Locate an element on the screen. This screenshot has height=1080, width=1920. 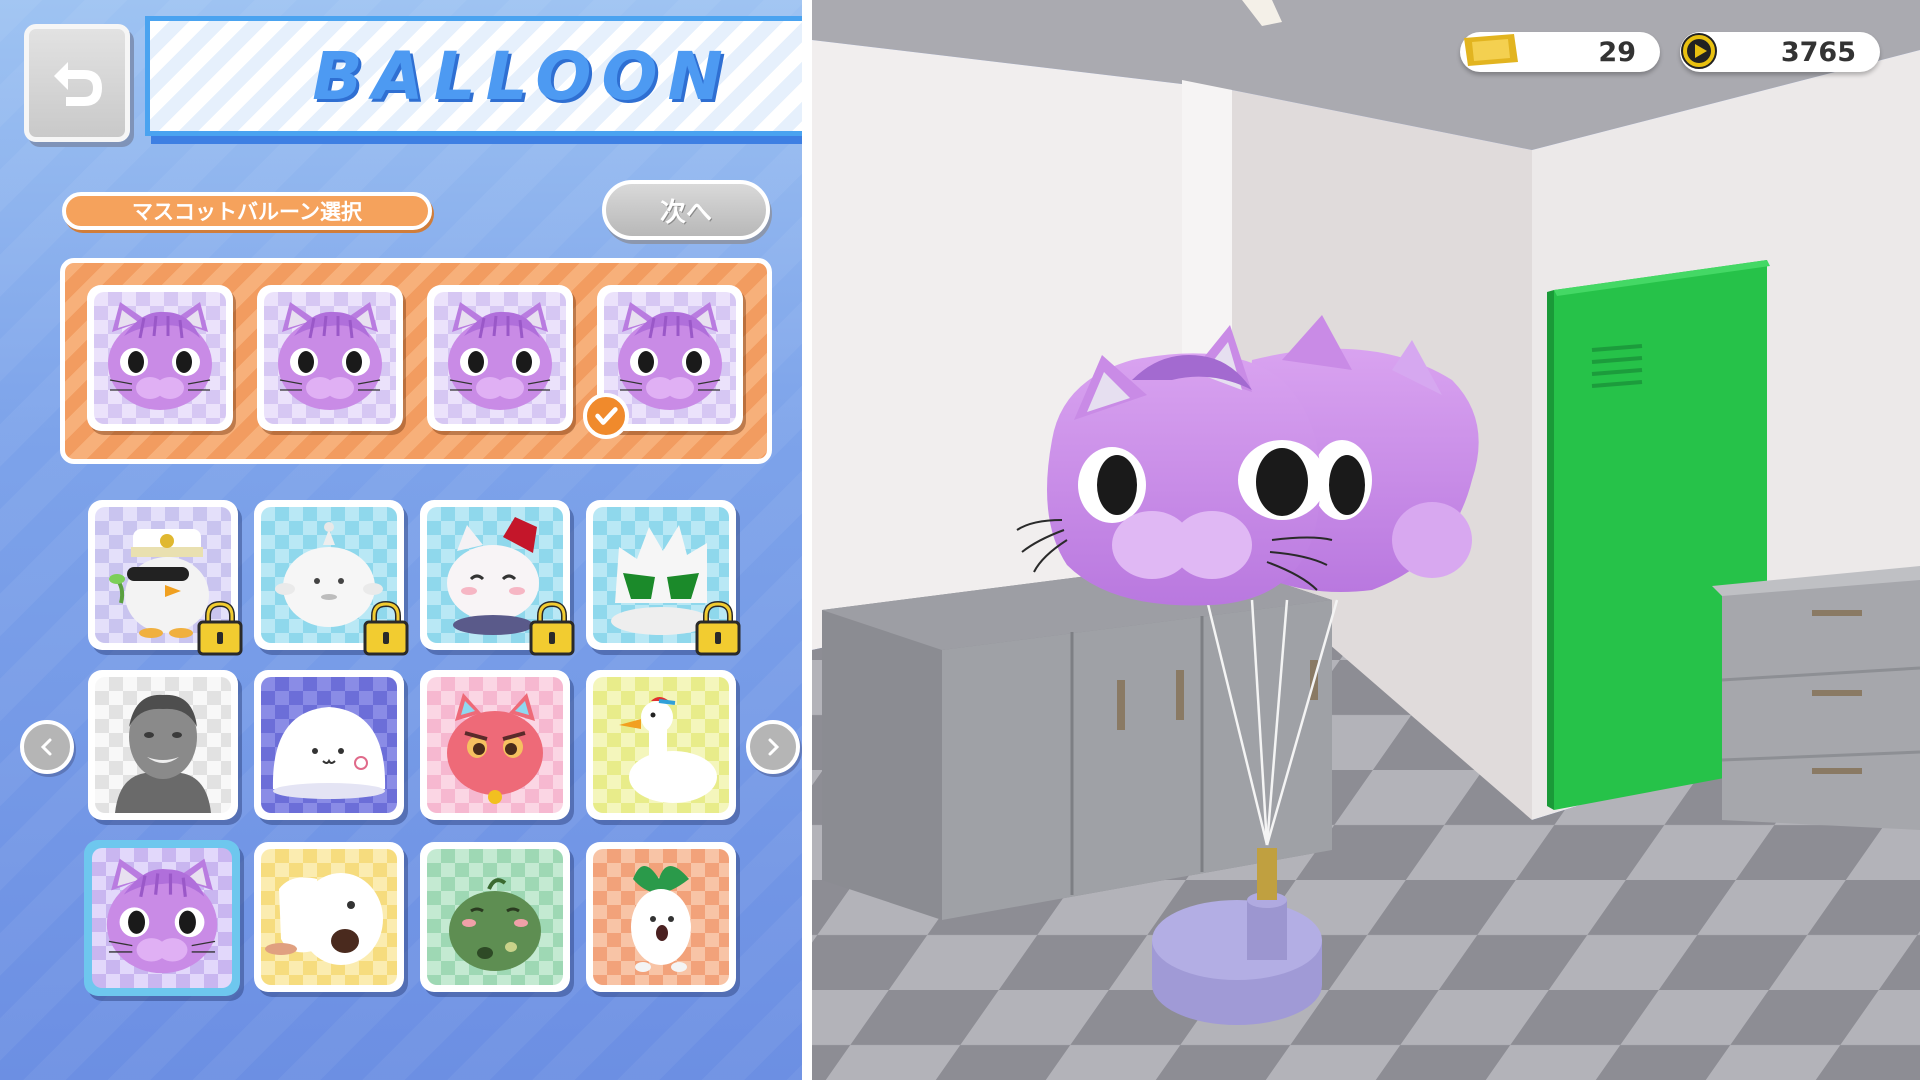
checkmark-icon is located at coordinates (606, 416).